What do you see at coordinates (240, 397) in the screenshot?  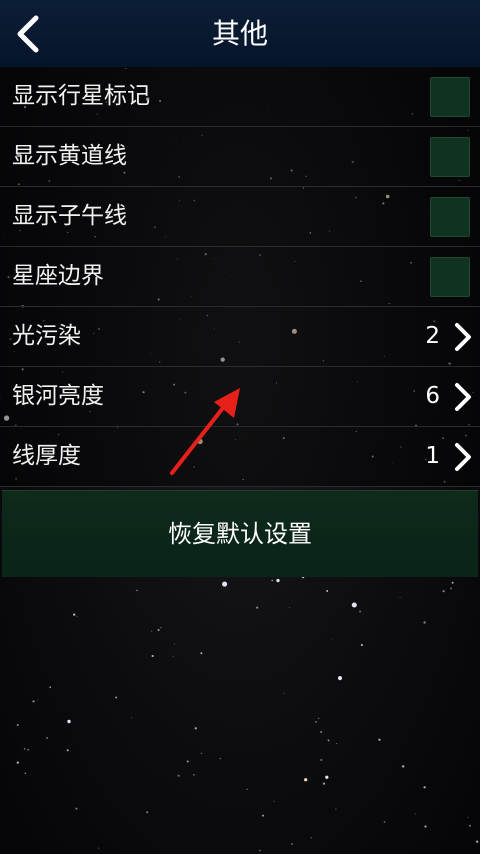 I see `setting-row-milky-way-brightness: 银河亮度 6` at bounding box center [240, 397].